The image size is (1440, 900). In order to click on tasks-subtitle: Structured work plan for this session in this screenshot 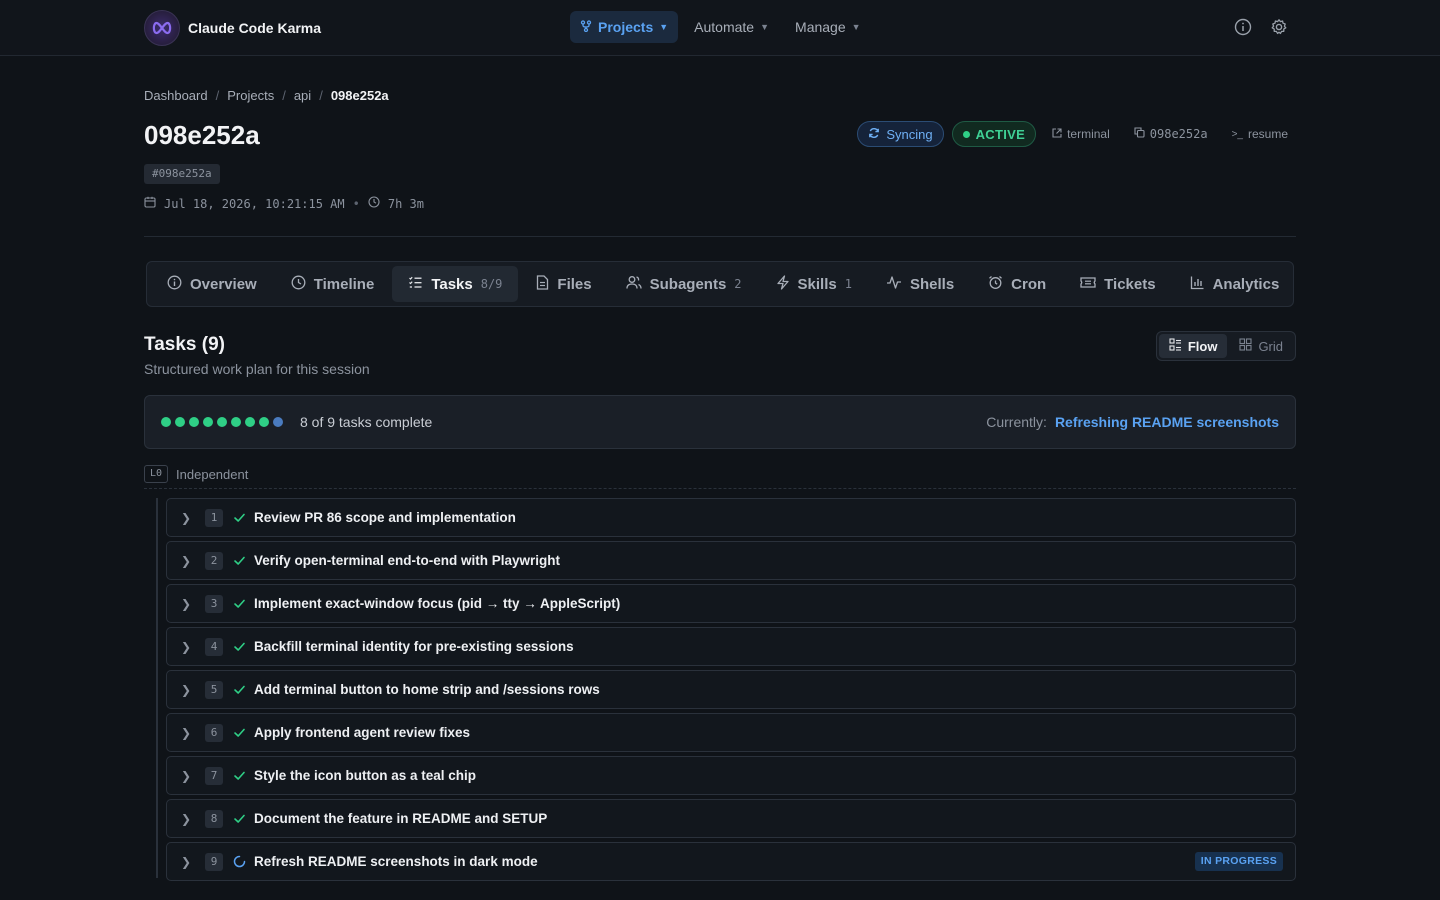, I will do `click(257, 369)`.